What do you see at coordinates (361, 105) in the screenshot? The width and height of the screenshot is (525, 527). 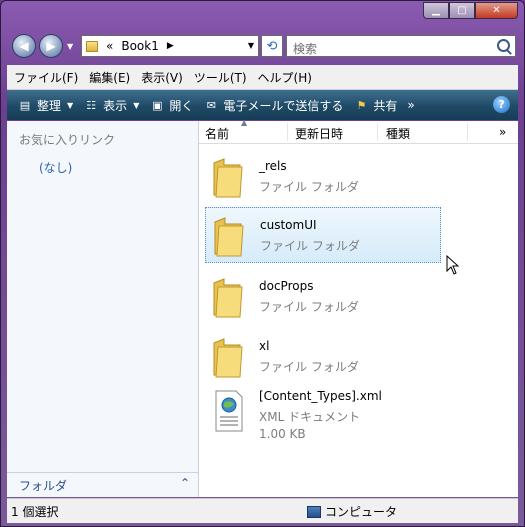 I see `share-icon: ⚑` at bounding box center [361, 105].